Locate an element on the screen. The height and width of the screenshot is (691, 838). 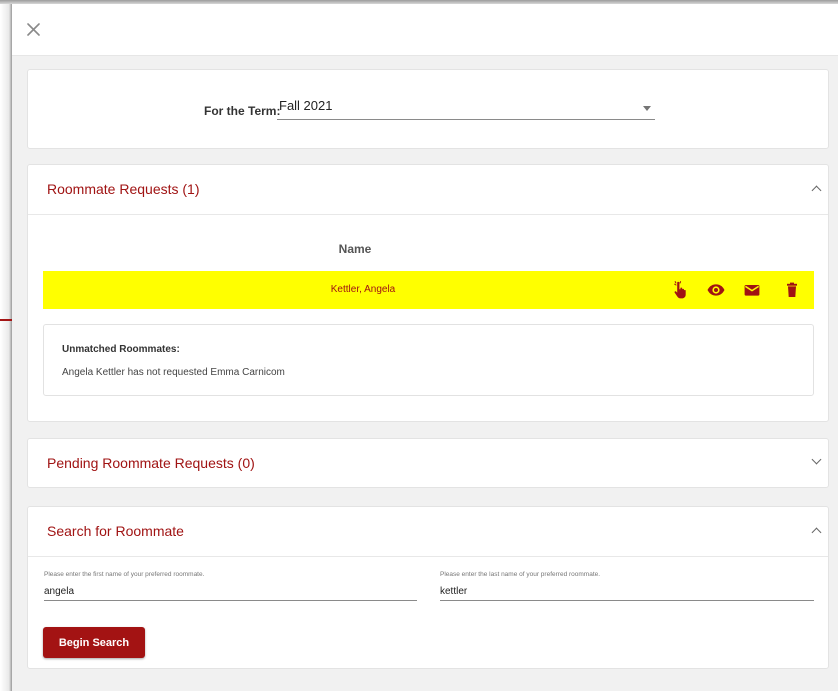
close-button is located at coordinates (33, 29).